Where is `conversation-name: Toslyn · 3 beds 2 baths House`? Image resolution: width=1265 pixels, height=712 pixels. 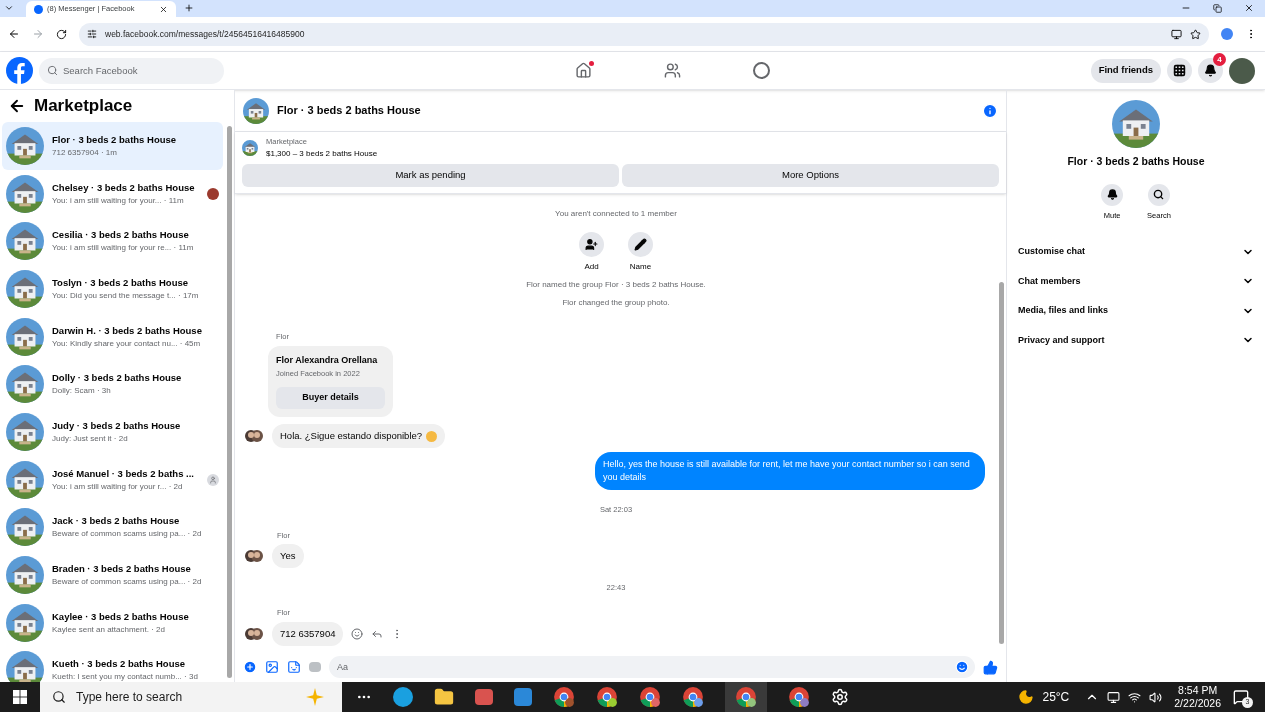 conversation-name: Toslyn · 3 beds 2 baths House is located at coordinates (121, 282).